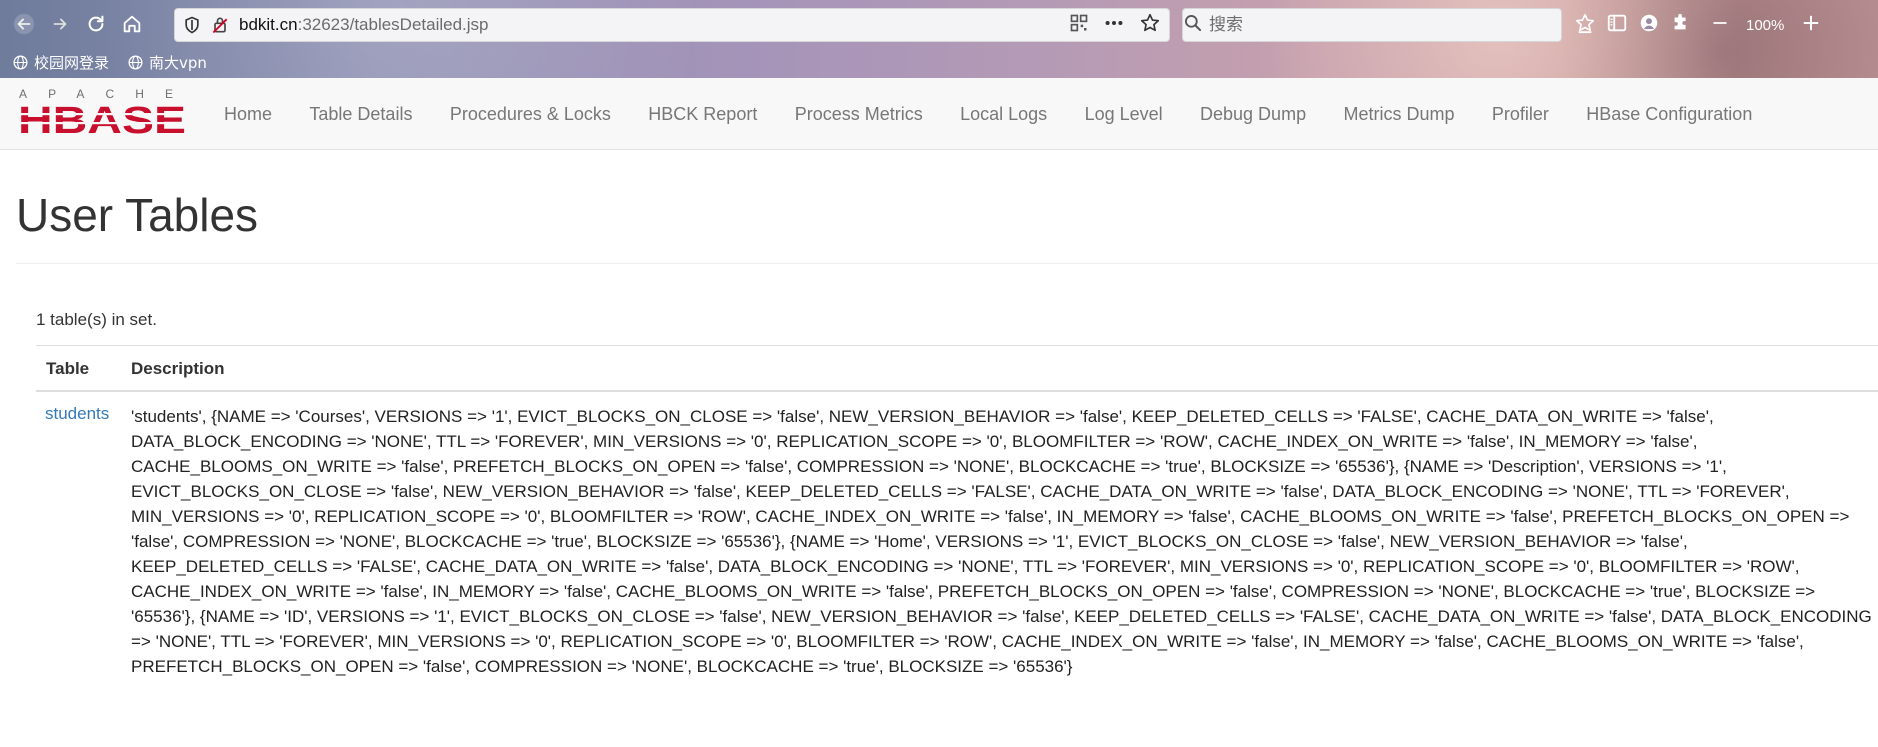  I want to click on zoom-out-icon, so click(1720, 25).